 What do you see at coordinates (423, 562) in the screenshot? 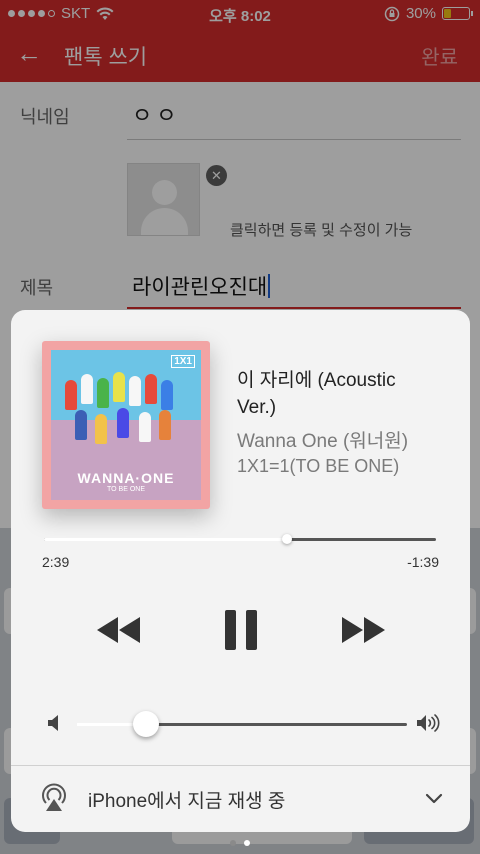
I see `remaining-time: -1:39` at bounding box center [423, 562].